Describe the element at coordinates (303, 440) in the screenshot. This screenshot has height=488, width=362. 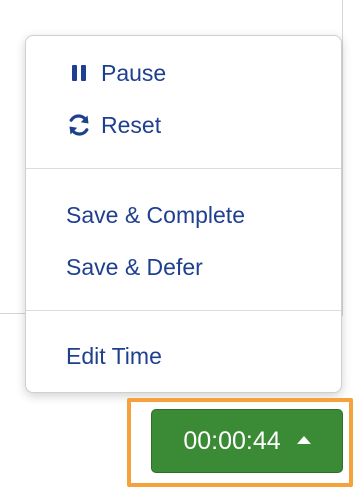
I see `caret-up-icon` at that location.